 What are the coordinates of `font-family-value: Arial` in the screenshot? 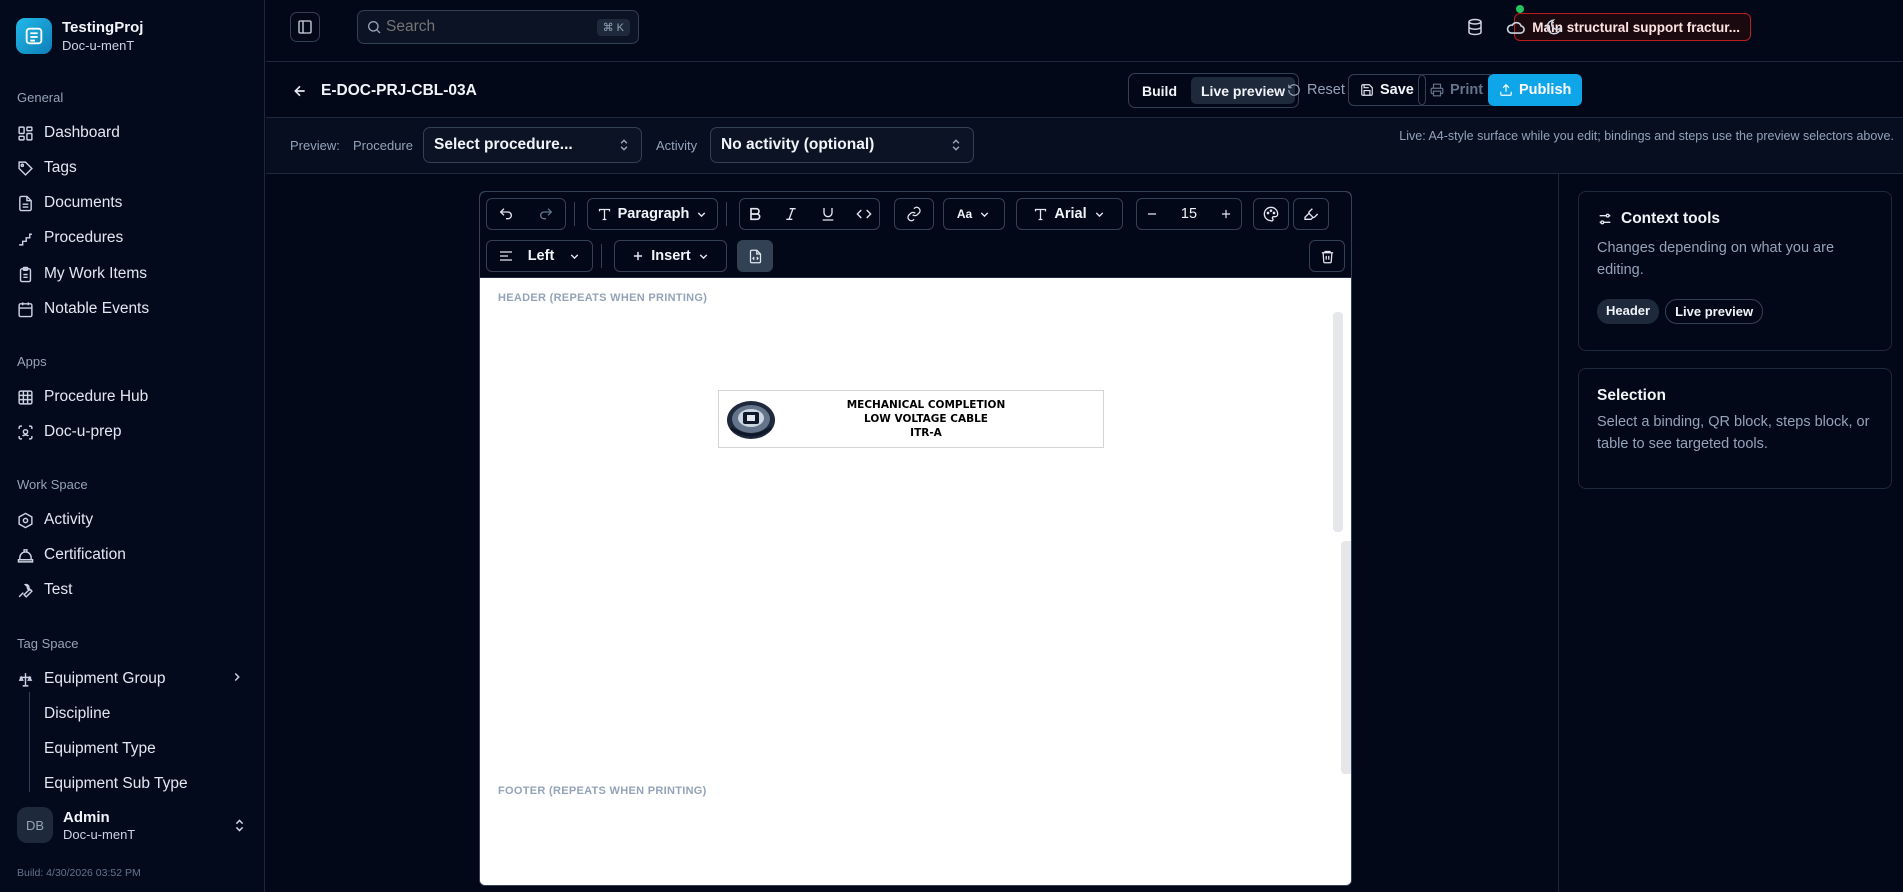 It's located at (1070, 214).